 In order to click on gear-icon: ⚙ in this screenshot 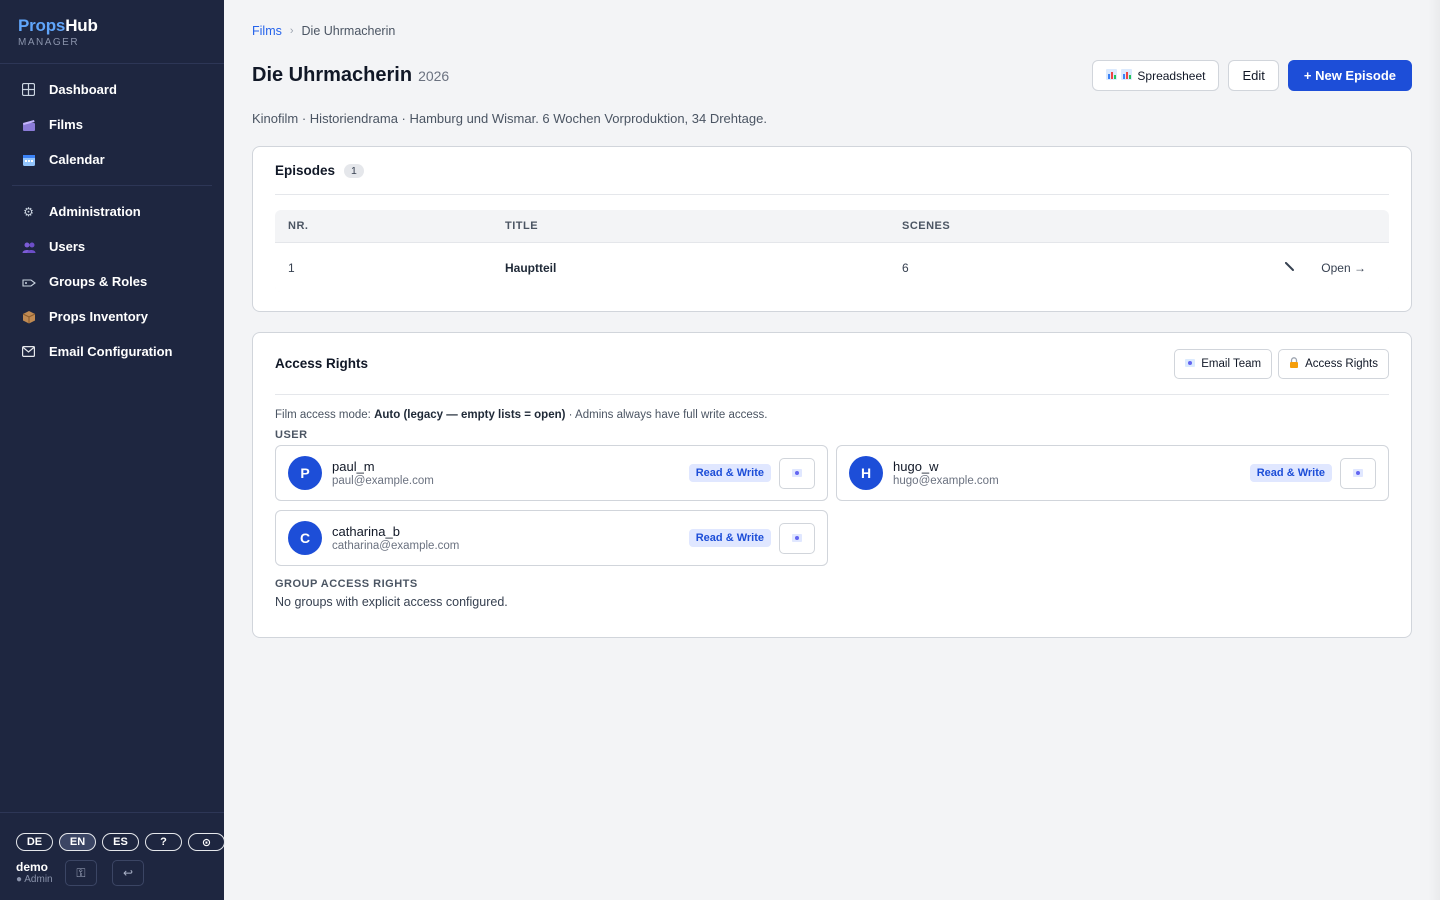, I will do `click(28, 211)`.